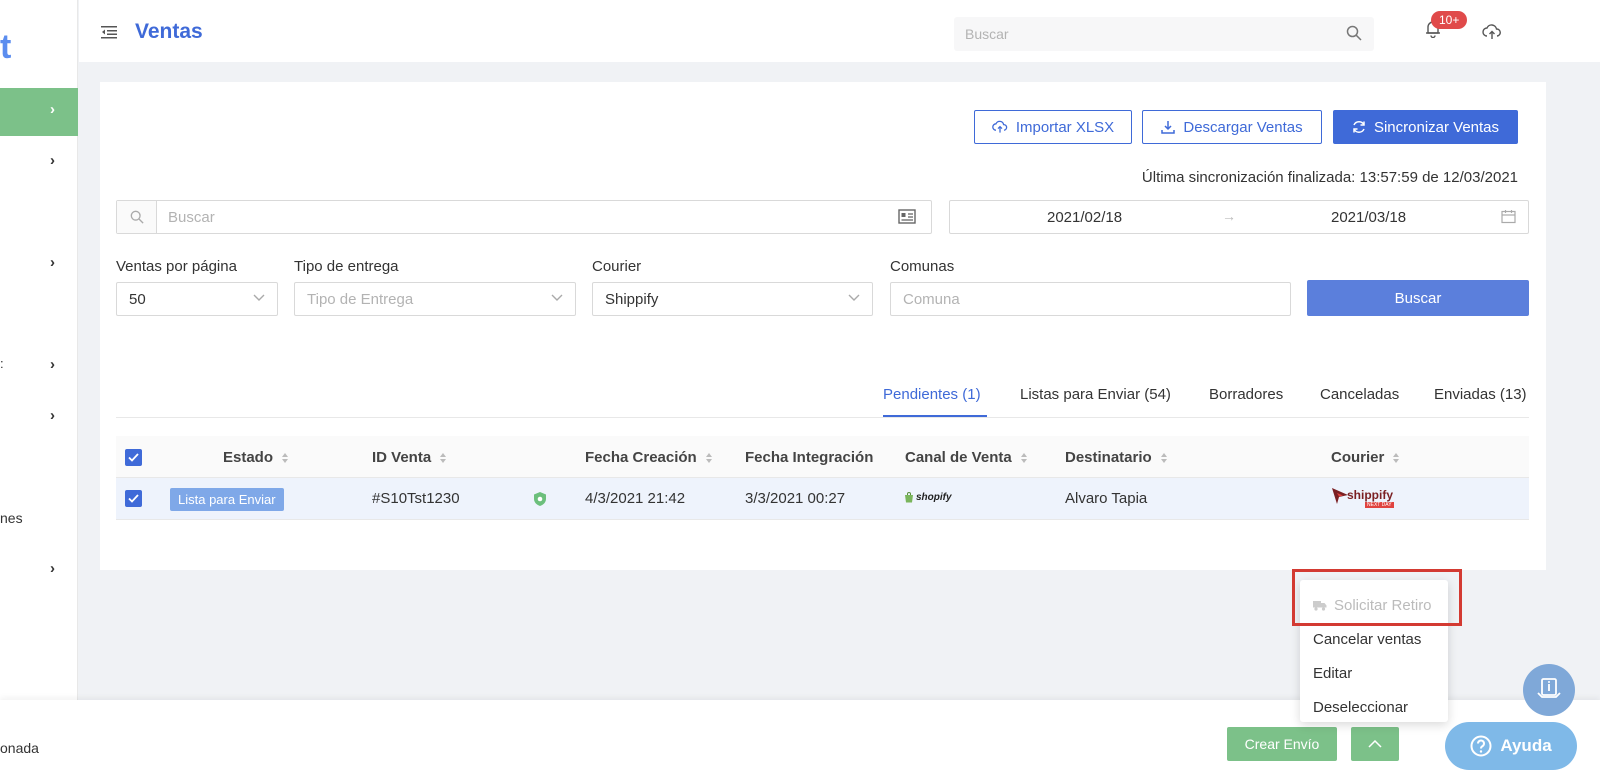 This screenshot has width=1600, height=784. What do you see at coordinates (133, 498) in the screenshot?
I see `row-checkbox` at bounding box center [133, 498].